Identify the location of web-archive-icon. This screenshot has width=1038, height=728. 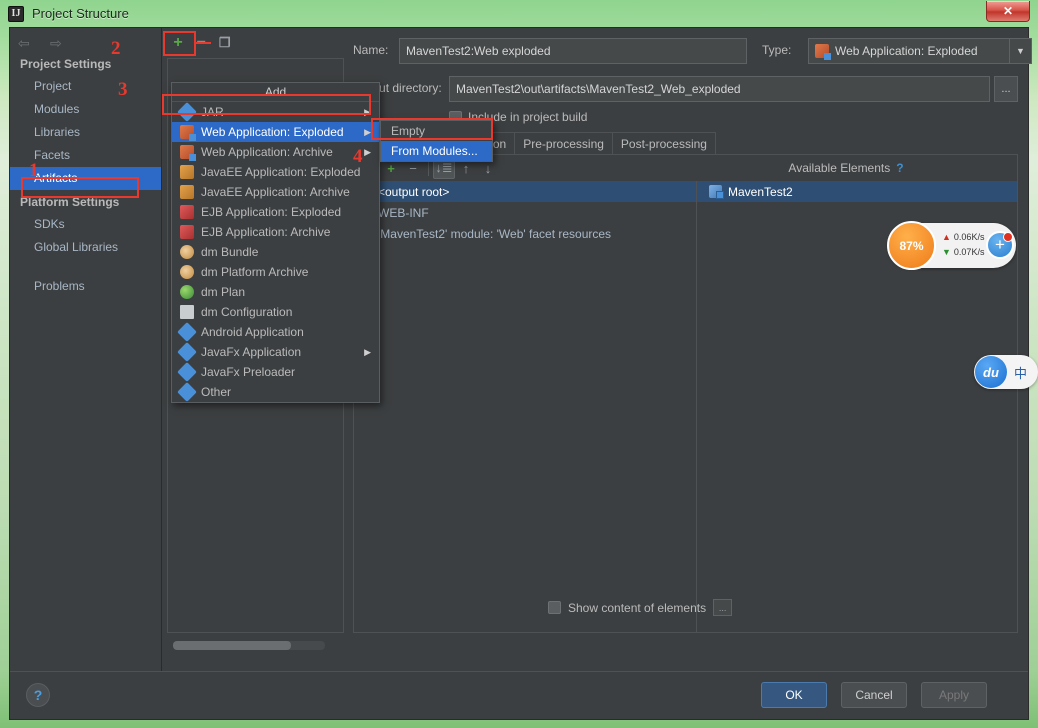
(188, 153).